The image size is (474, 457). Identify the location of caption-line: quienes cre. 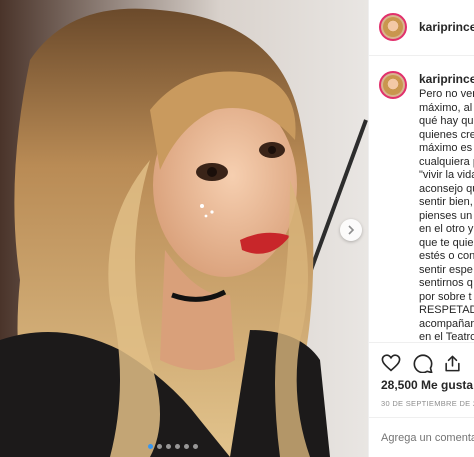
(446, 134).